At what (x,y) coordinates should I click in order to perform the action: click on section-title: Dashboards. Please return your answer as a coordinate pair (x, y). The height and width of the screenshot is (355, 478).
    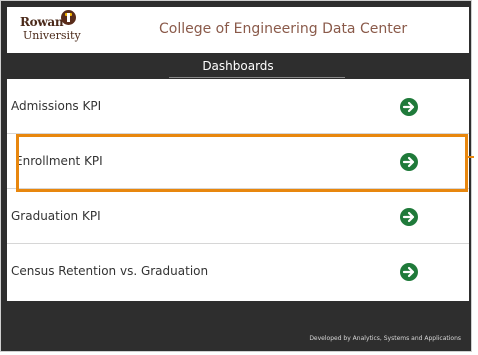
    Looking at the image, I should click on (238, 66).